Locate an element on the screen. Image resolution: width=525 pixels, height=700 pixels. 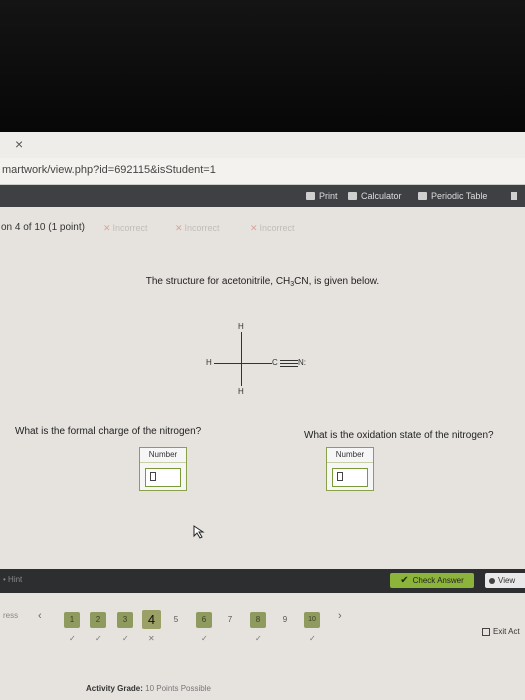
formal-charge-answer-box: Number is located at coordinates (163, 469).